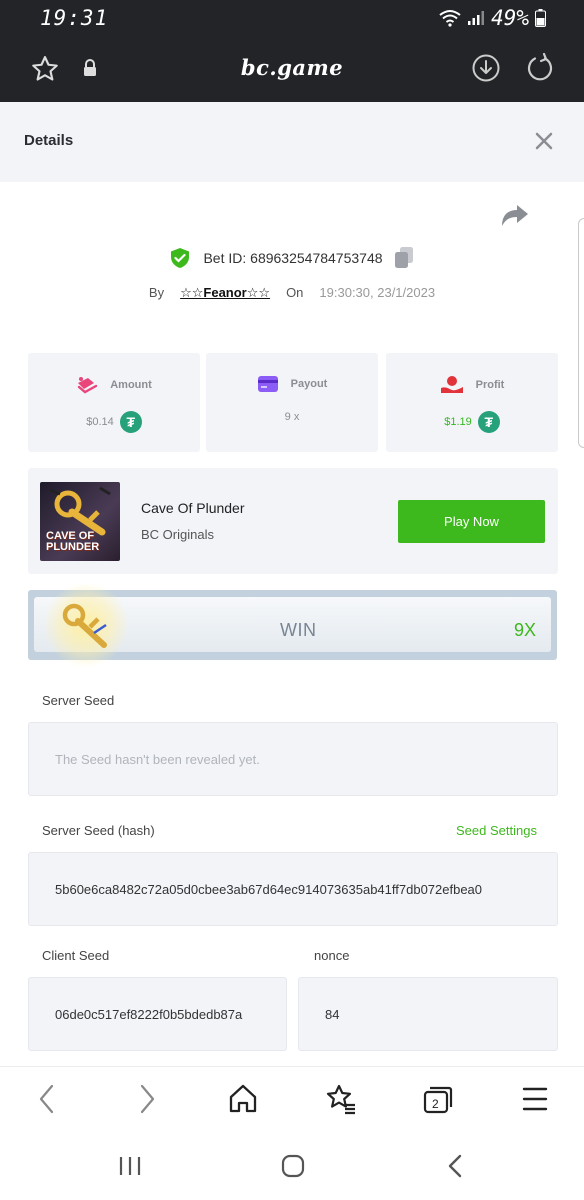  What do you see at coordinates (292, 1099) in the screenshot?
I see `browser-bottom-nav: 2` at bounding box center [292, 1099].